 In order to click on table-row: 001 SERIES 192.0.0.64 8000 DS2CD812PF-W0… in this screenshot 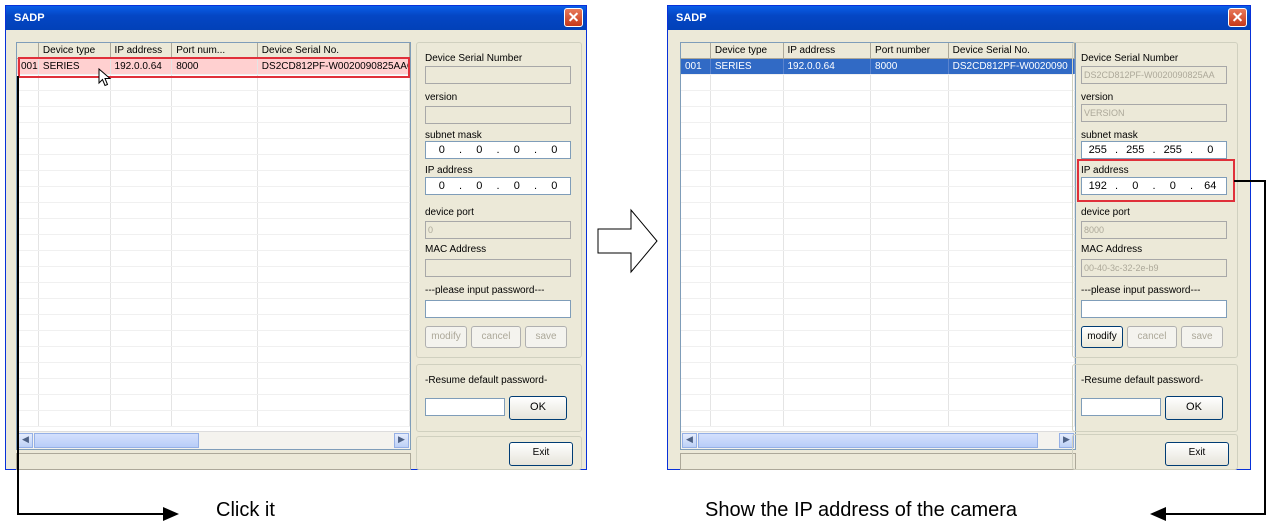, I will do `click(878, 67)`.